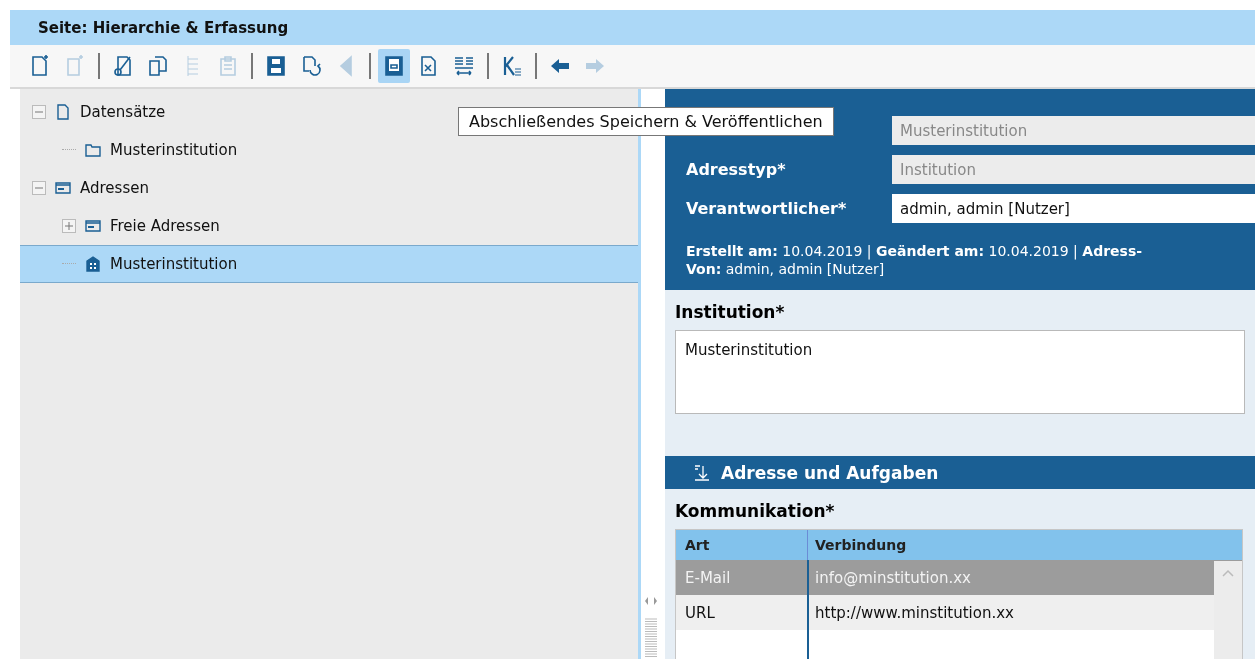  What do you see at coordinates (960, 472) in the screenshot?
I see `section-header: Adresse und Aufgaben` at bounding box center [960, 472].